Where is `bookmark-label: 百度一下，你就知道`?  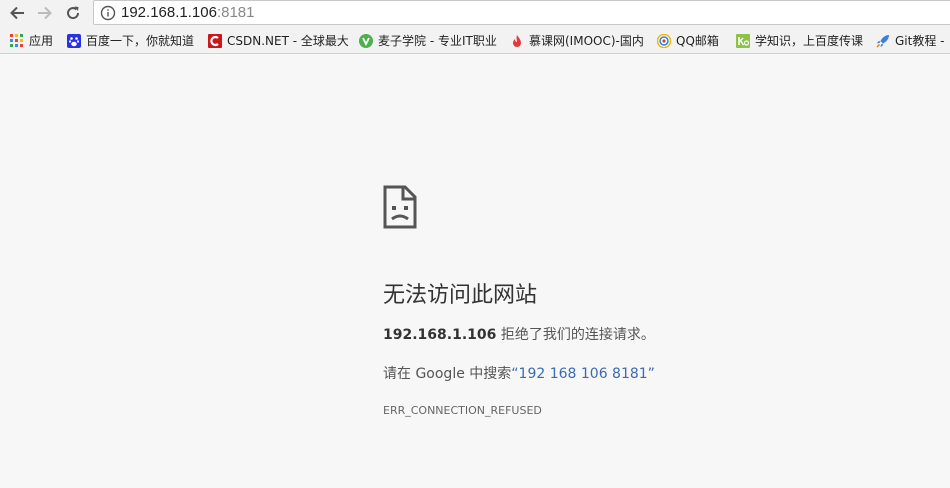 bookmark-label: 百度一下，你就知道 is located at coordinates (140, 41).